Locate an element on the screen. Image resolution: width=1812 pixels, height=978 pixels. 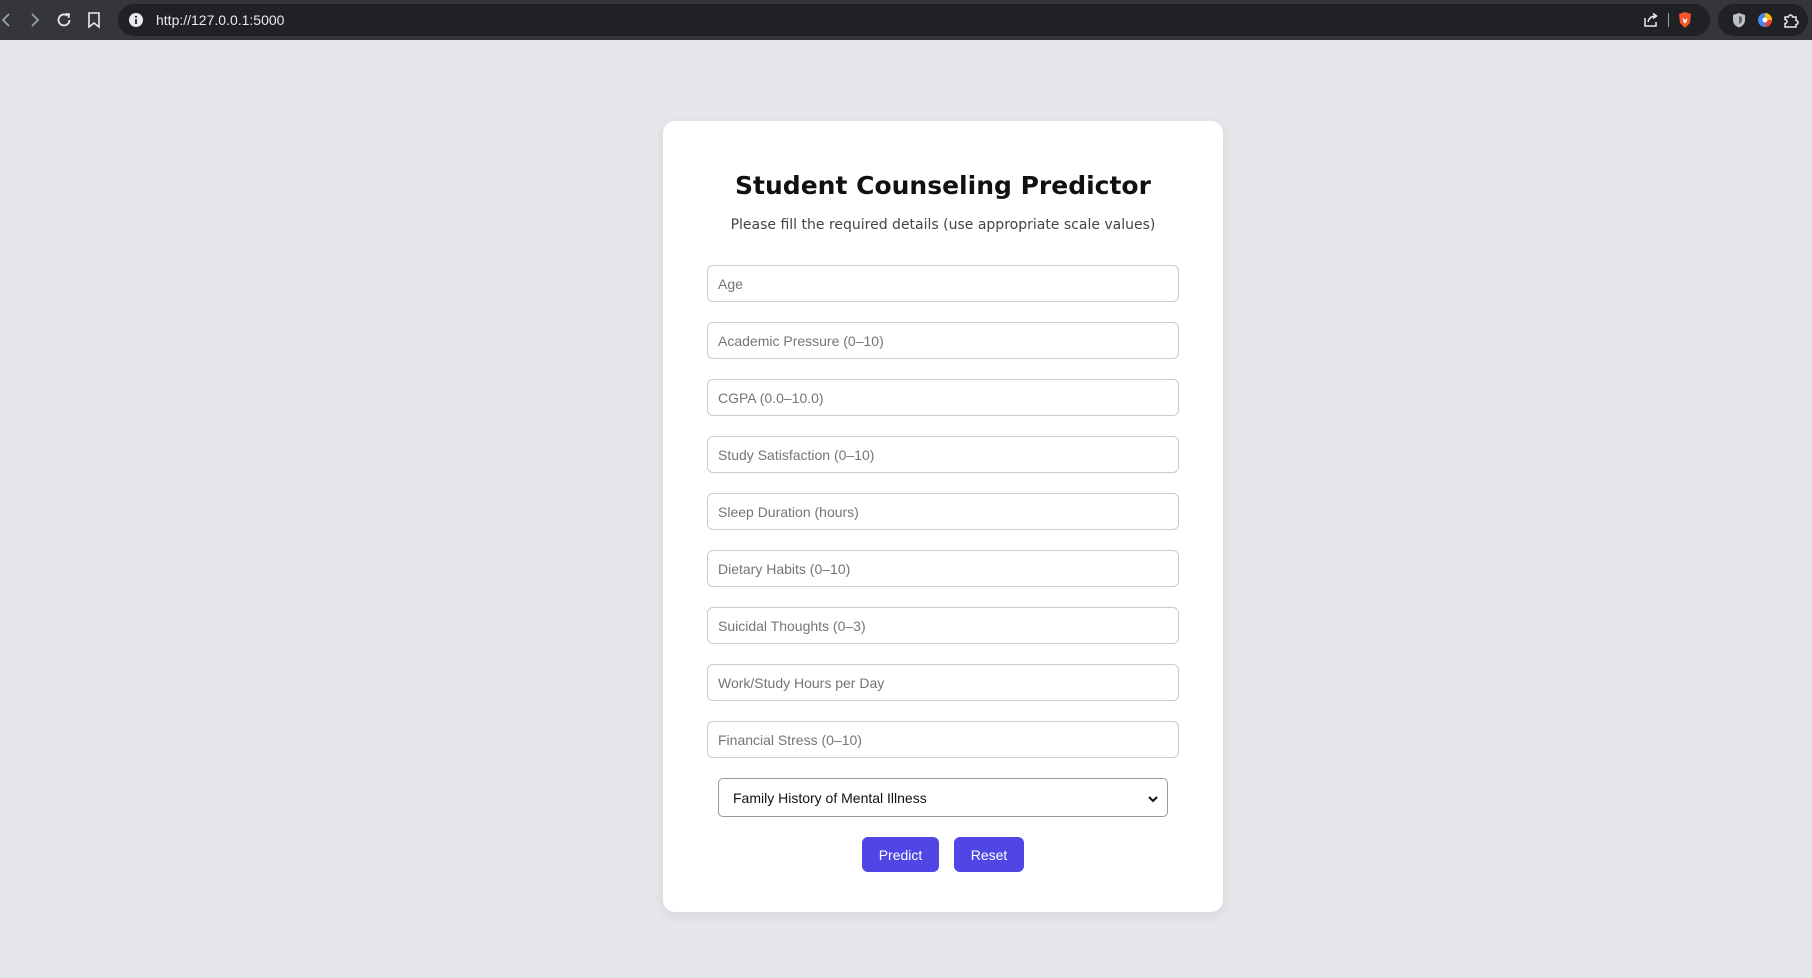
family-history-selected: Family History of Mental Illness is located at coordinates (830, 798).